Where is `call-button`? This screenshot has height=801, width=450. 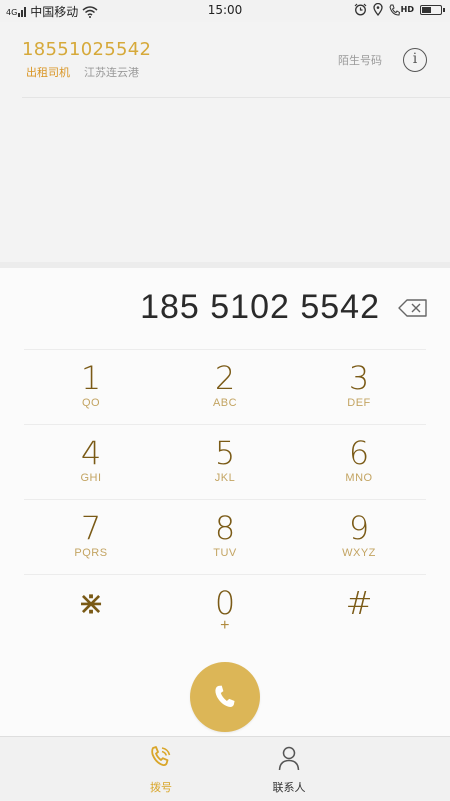
call-button is located at coordinates (225, 697).